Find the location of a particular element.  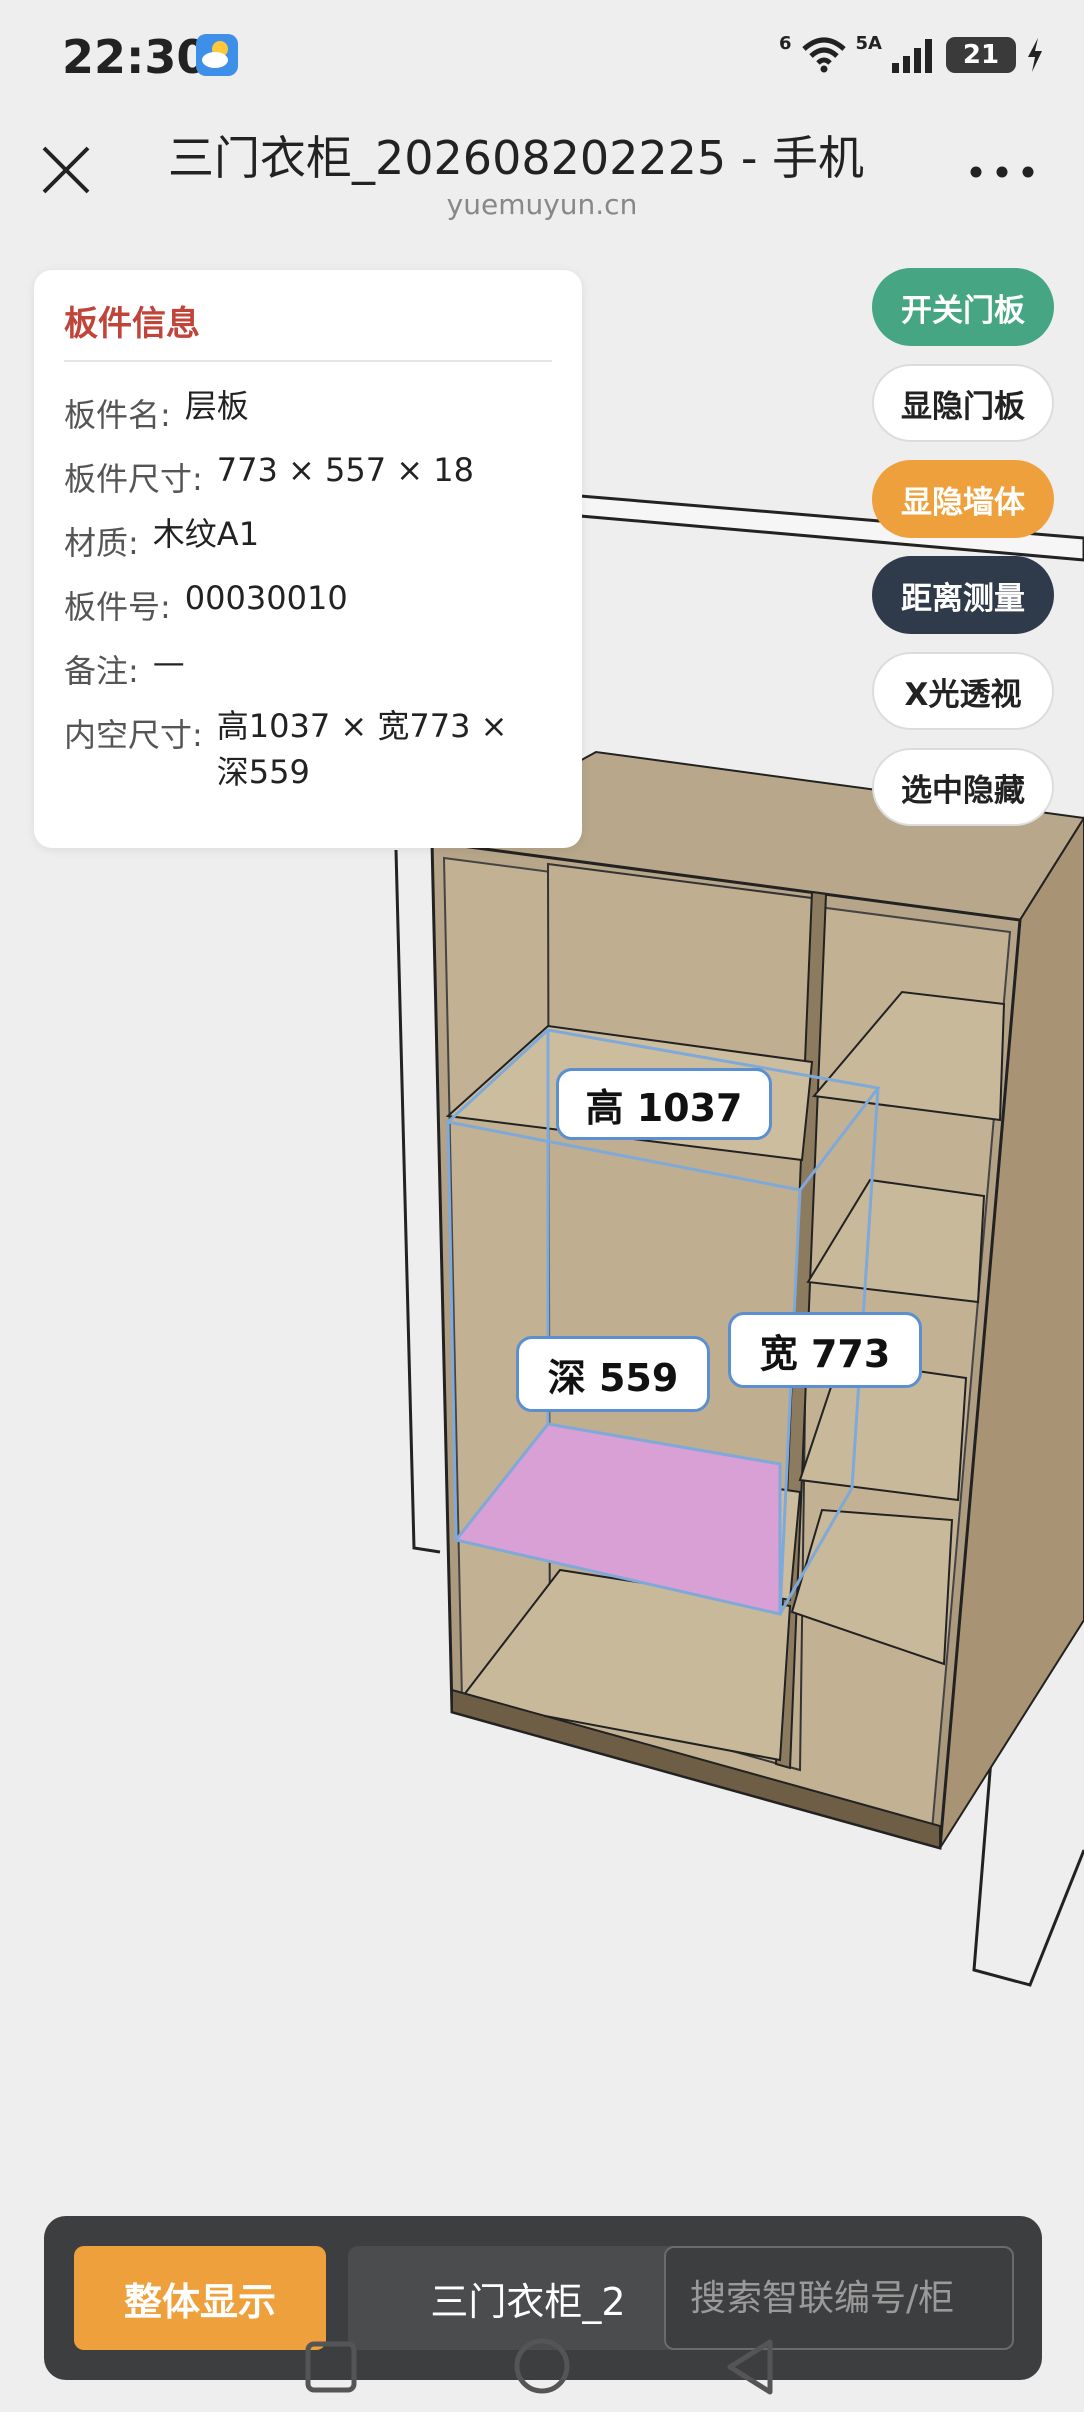

weather-icon is located at coordinates (217, 55).